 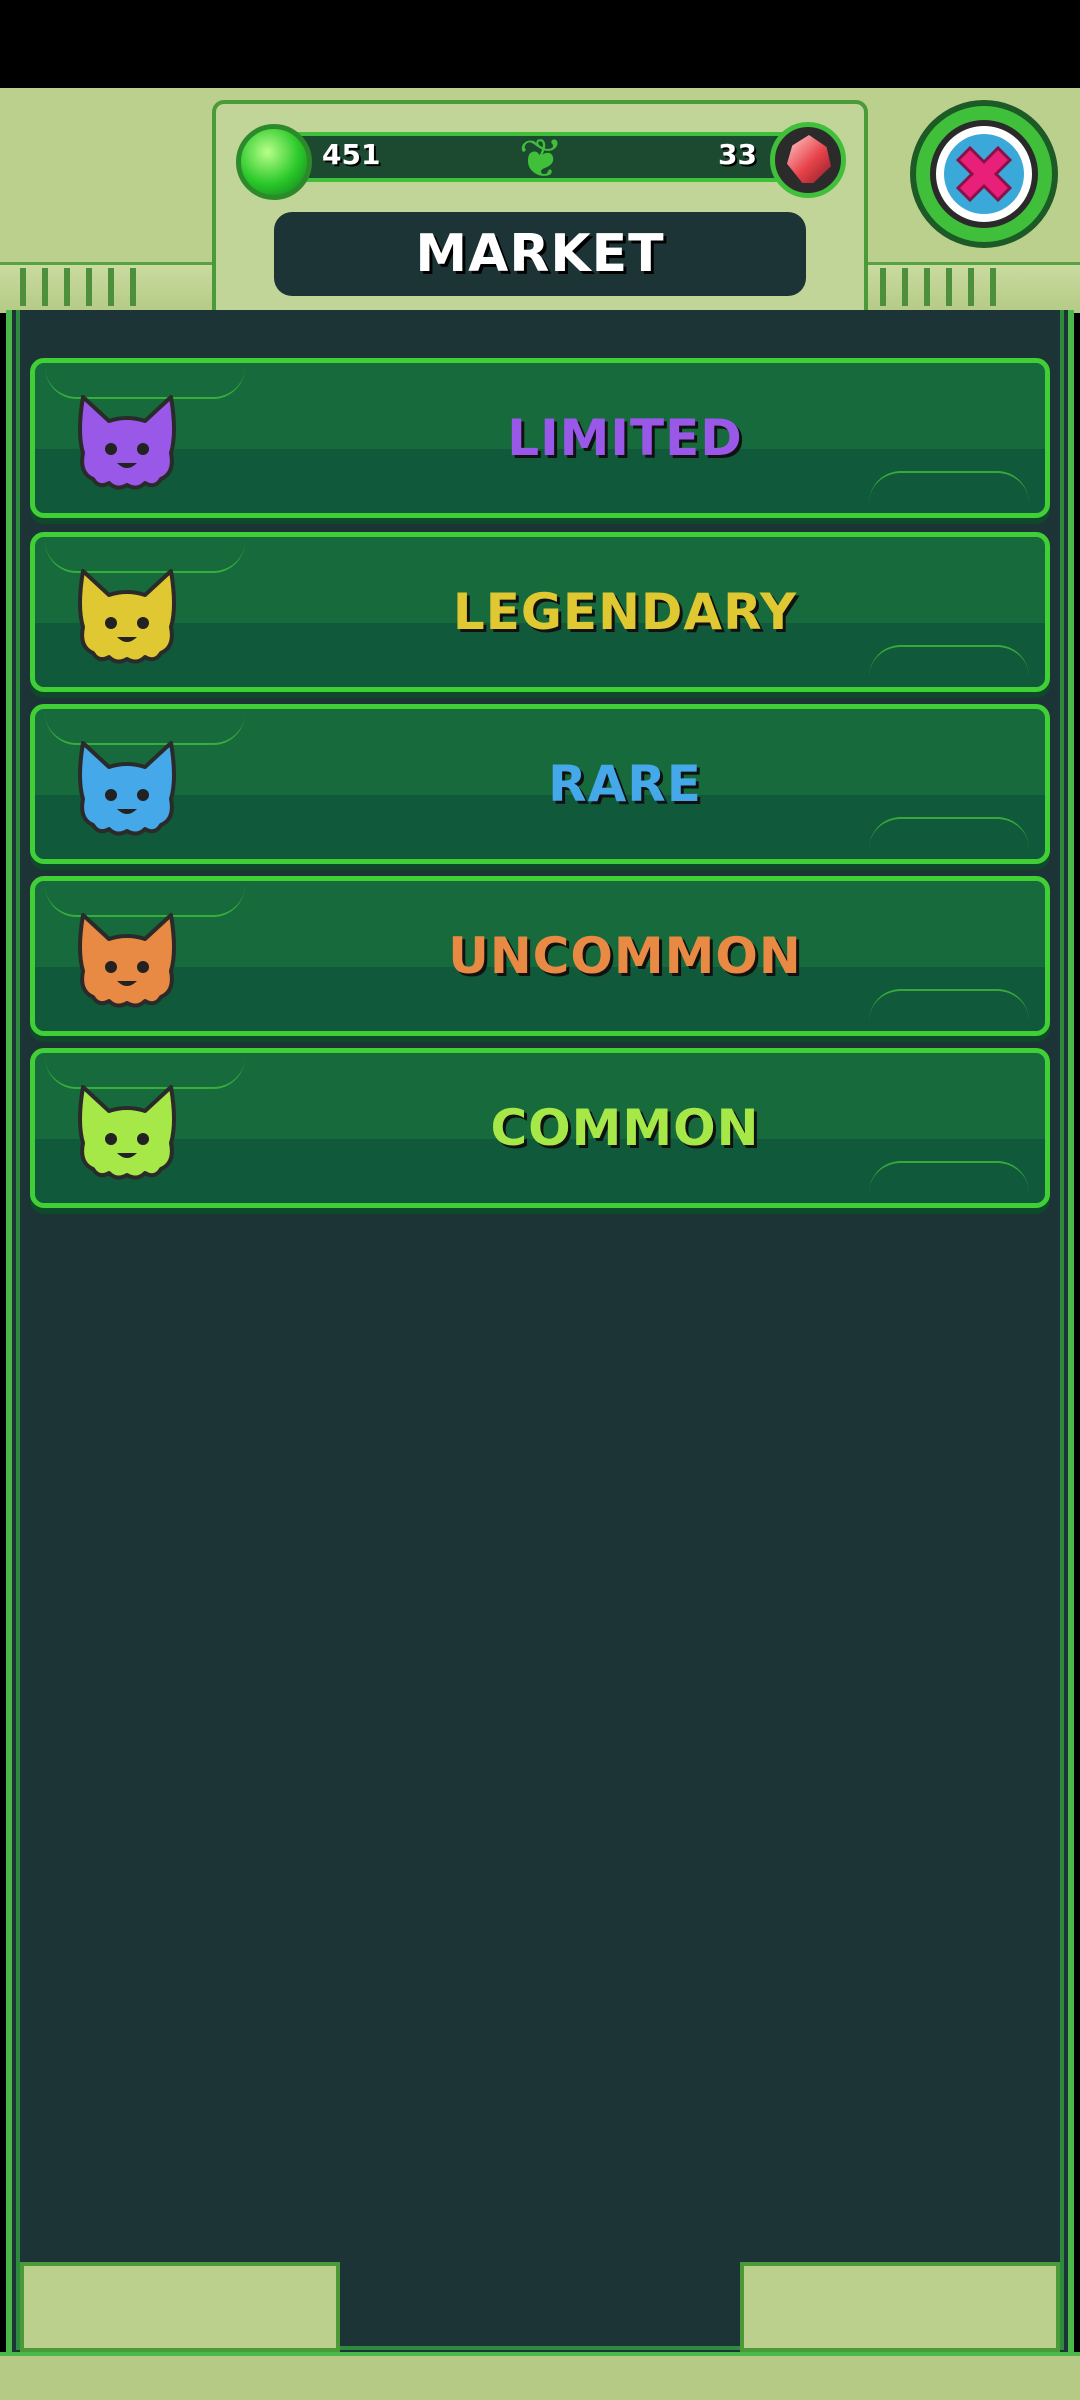 I want to click on page-title: MARKET, so click(x=540, y=254).